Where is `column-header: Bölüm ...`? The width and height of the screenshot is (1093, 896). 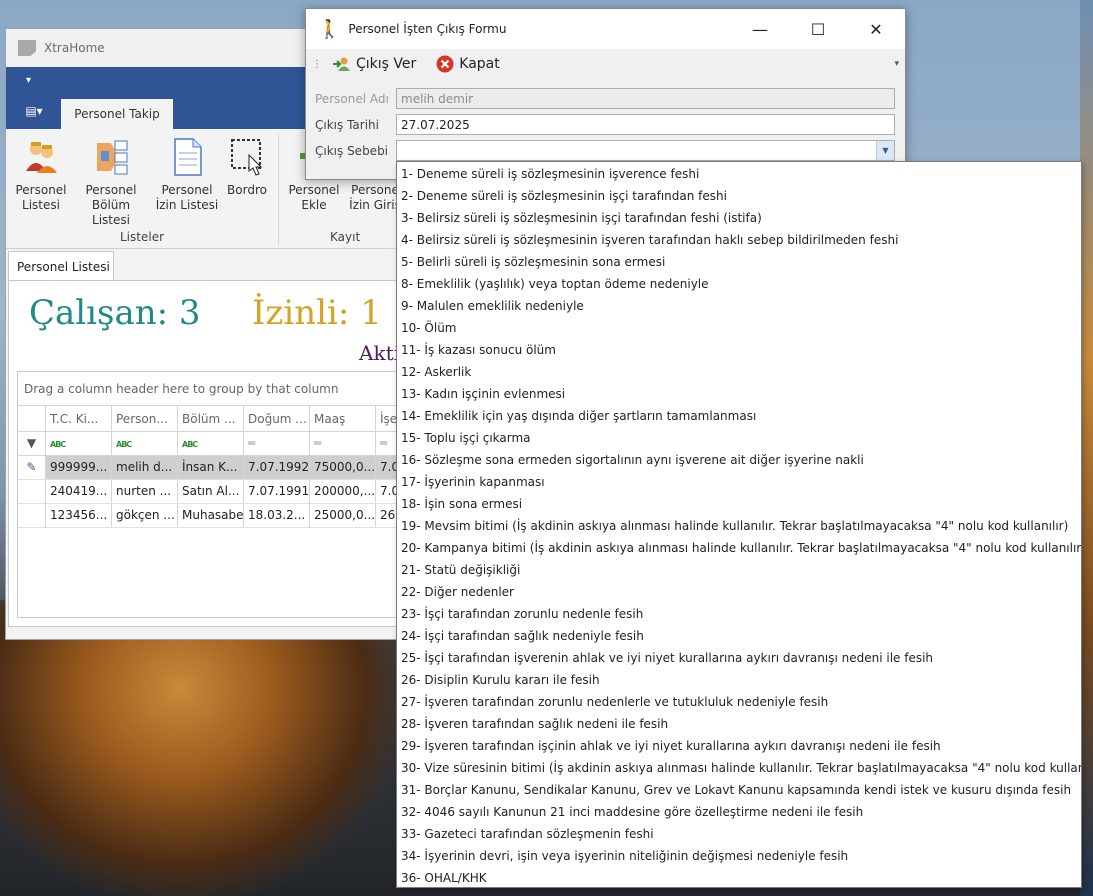 column-header: Bölüm ... is located at coordinates (211, 418).